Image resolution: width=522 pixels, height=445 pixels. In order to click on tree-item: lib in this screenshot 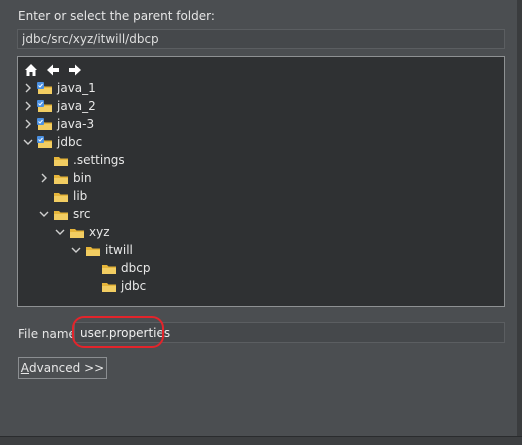, I will do `click(62, 196)`.